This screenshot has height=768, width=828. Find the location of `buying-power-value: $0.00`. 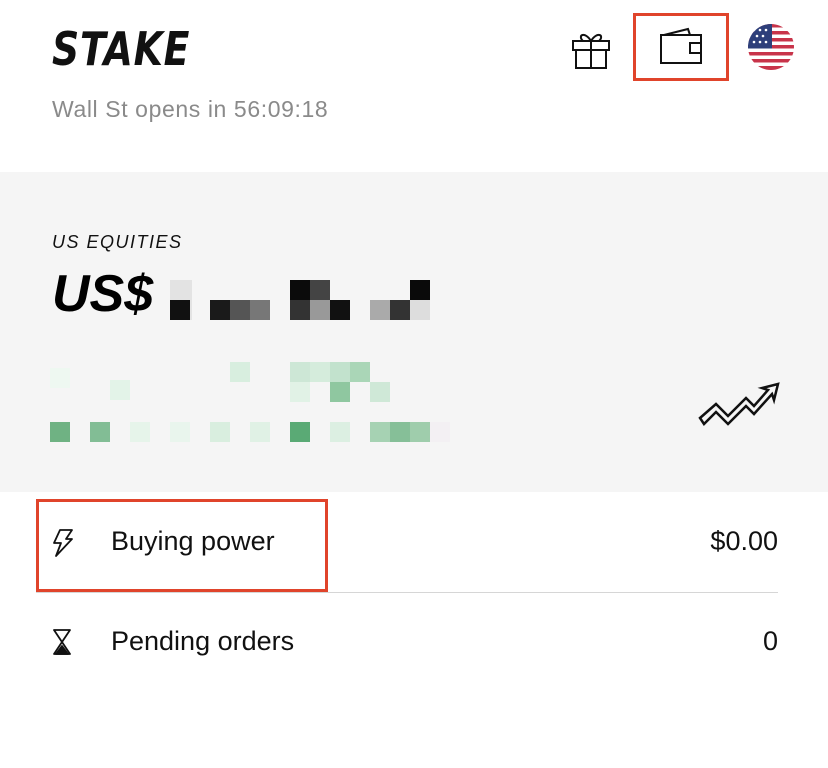

buying-power-value: $0.00 is located at coordinates (744, 541).